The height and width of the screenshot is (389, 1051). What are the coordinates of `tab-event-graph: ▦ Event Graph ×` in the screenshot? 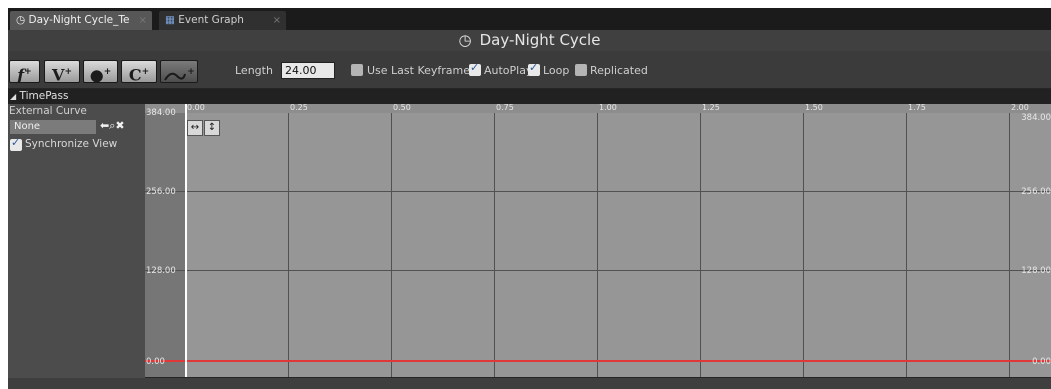 It's located at (222, 20).